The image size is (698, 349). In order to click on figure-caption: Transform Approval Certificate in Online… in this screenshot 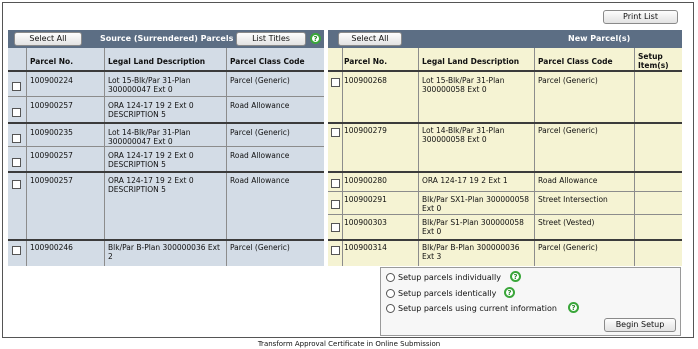, I will do `click(349, 344)`.